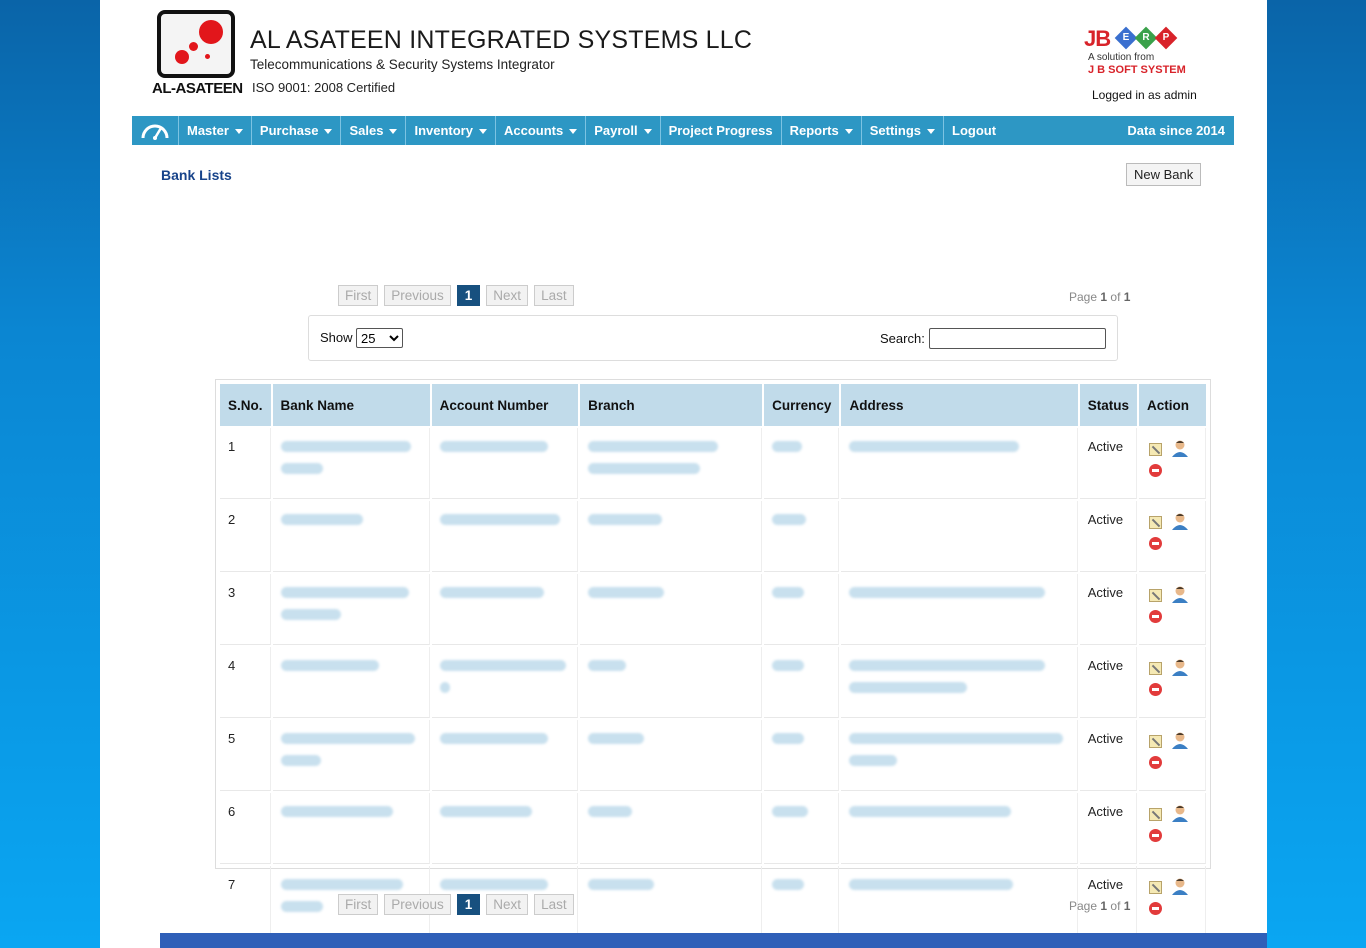  Describe the element at coordinates (1137, 70) in the screenshot. I see `erp-logo-line2: J B SOFT SYSTEM` at that location.